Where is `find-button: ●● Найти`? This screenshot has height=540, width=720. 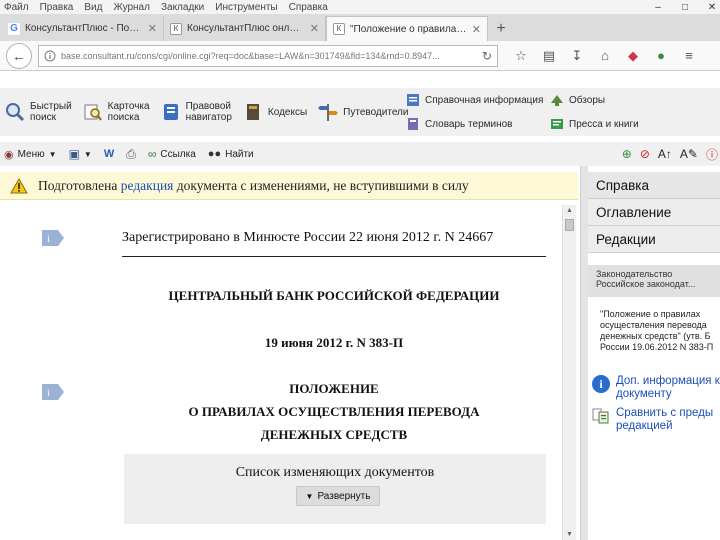 find-button: ●● Найти is located at coordinates (231, 154).